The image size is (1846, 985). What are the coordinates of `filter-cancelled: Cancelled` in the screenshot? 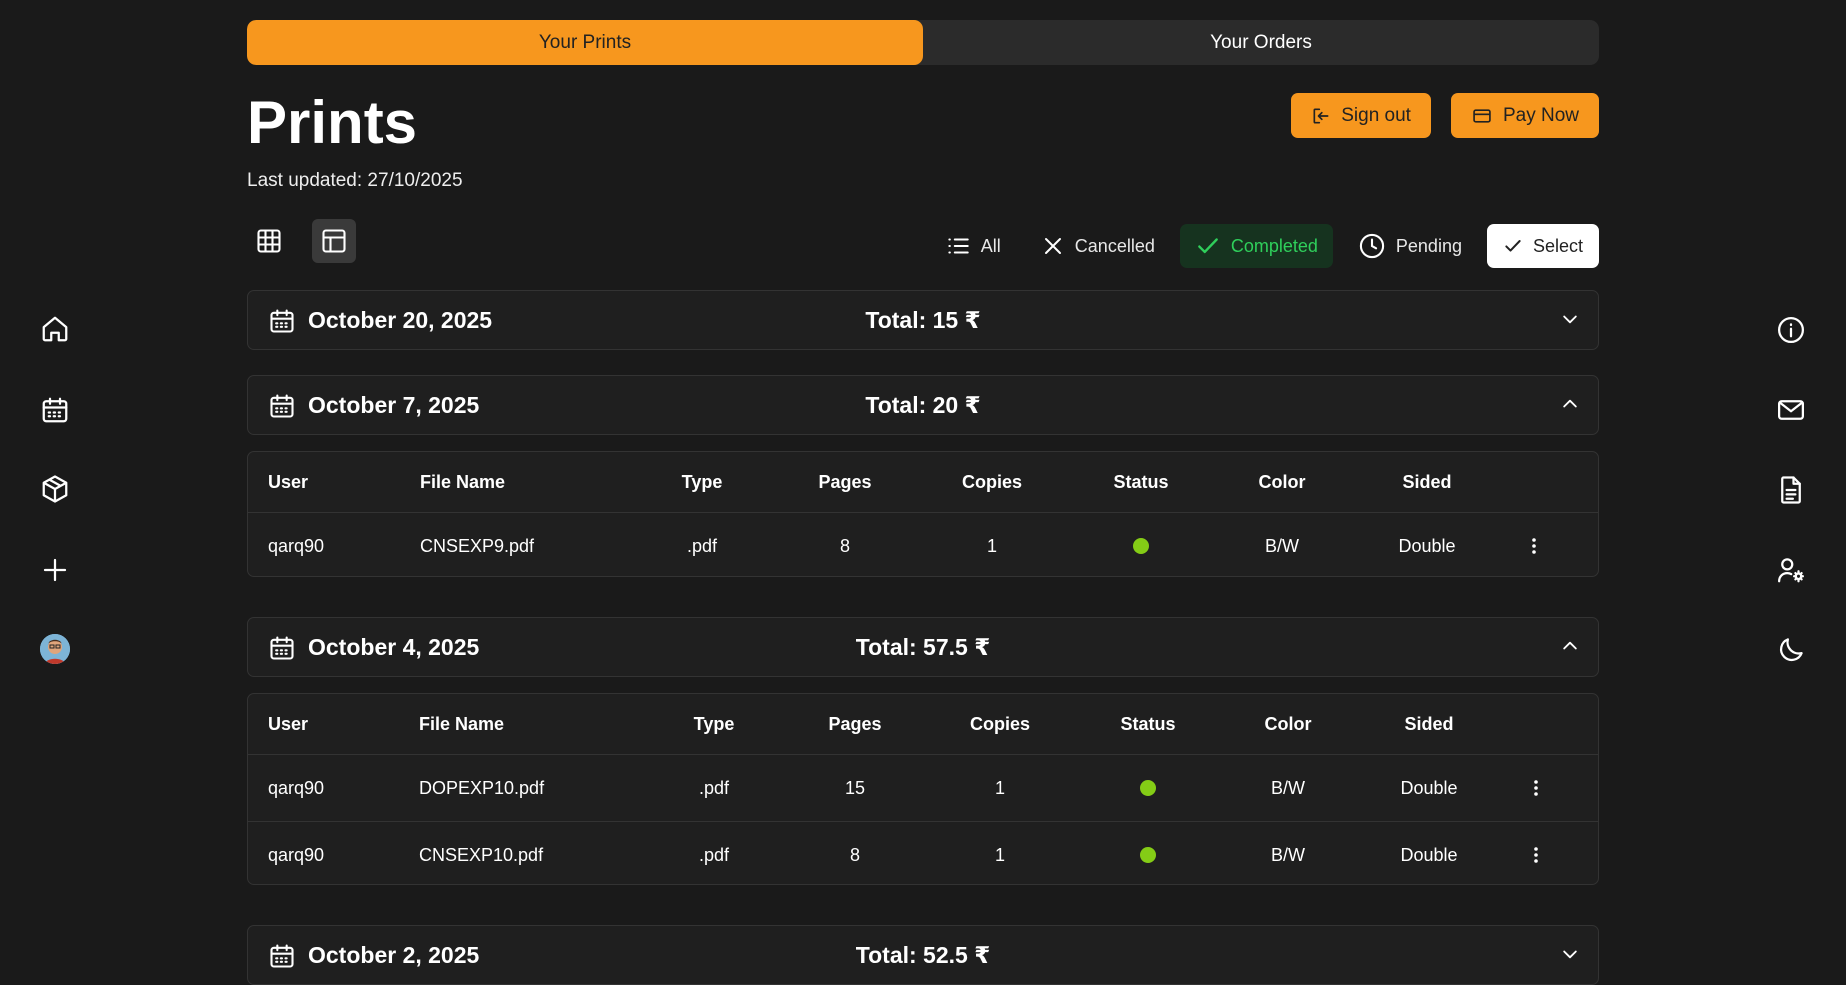 It's located at (1098, 246).